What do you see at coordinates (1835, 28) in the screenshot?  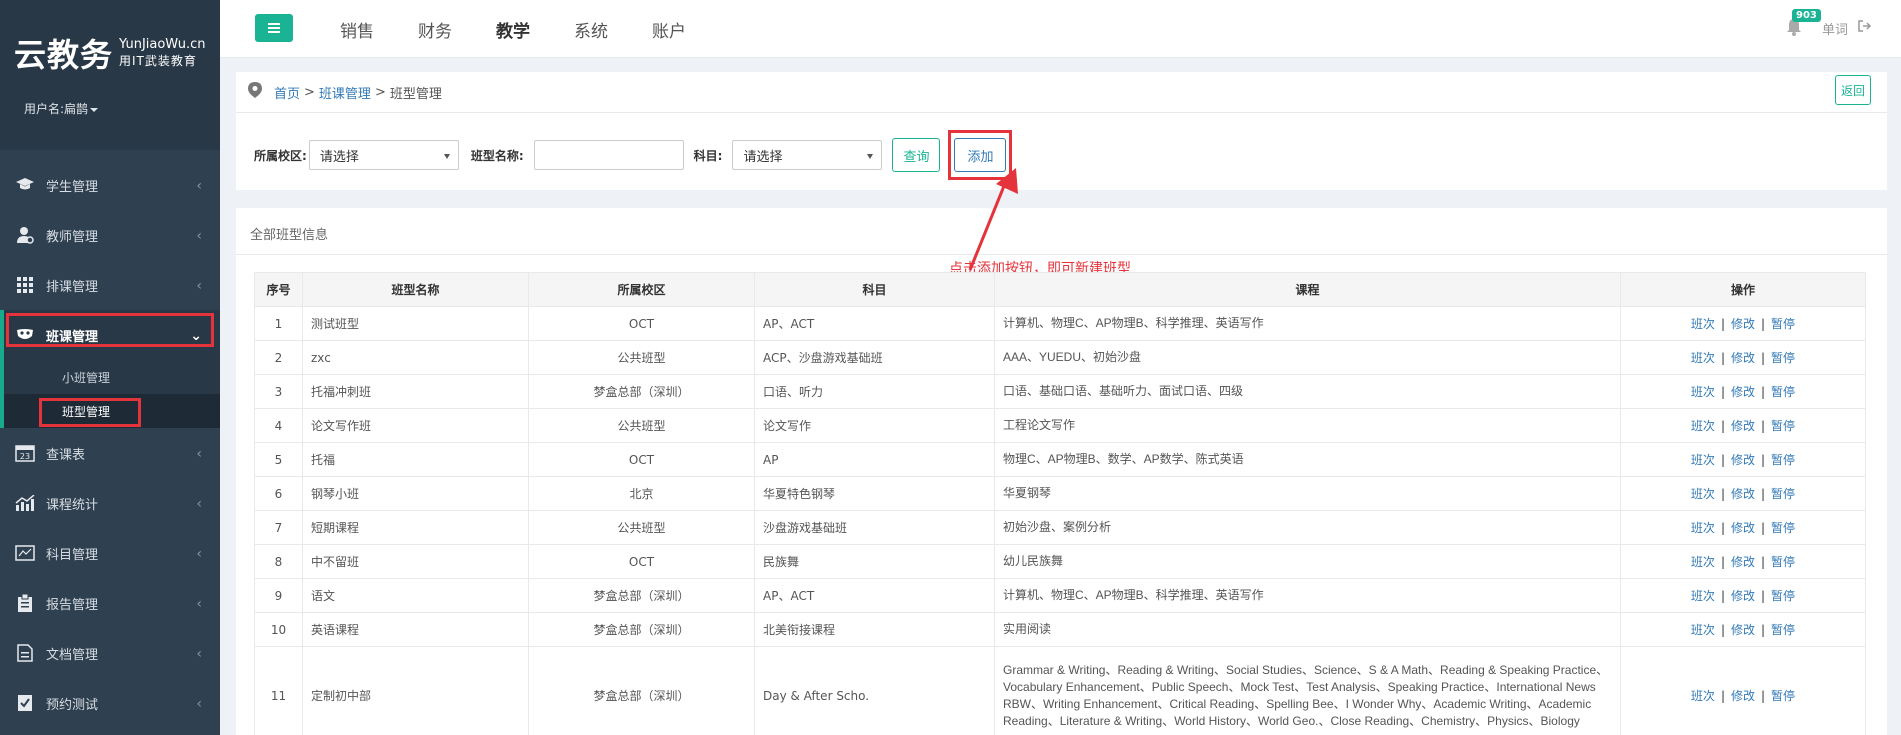 I see `user-link: 单词` at bounding box center [1835, 28].